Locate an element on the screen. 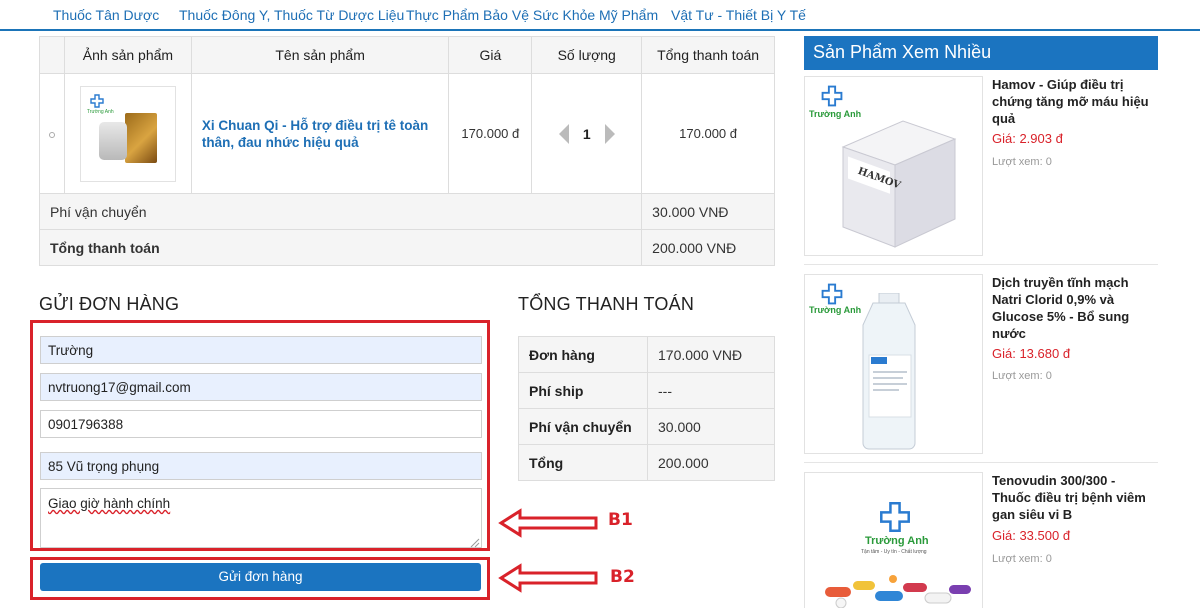  quantity-value: 1 is located at coordinates (586, 133).